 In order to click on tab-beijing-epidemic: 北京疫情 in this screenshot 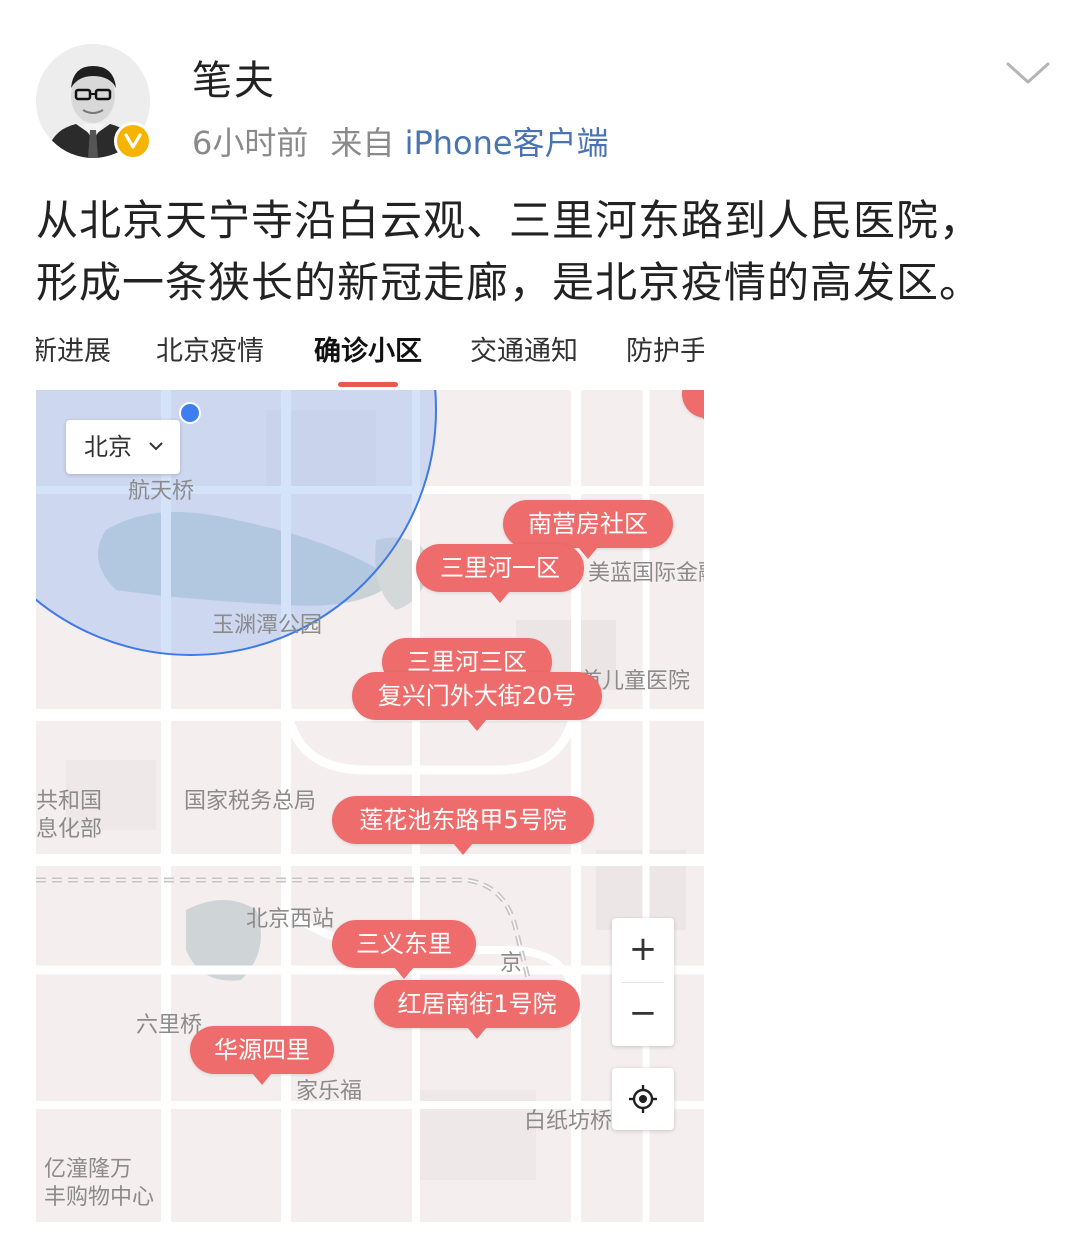, I will do `click(210, 359)`.